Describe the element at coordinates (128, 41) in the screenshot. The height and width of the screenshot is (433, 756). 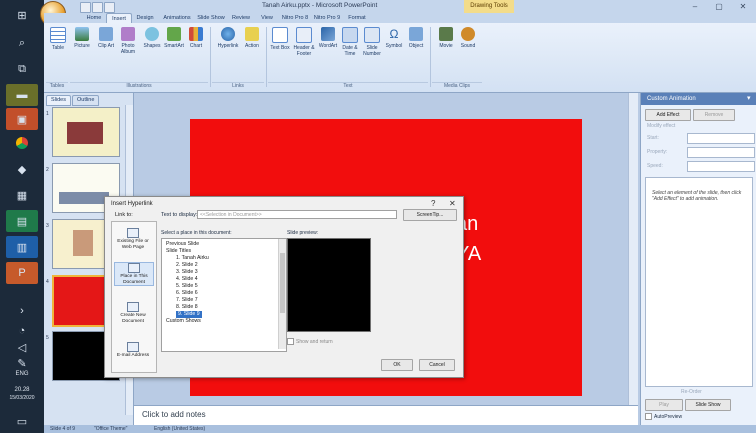
I see `photo-album-button: Photo Album` at that location.